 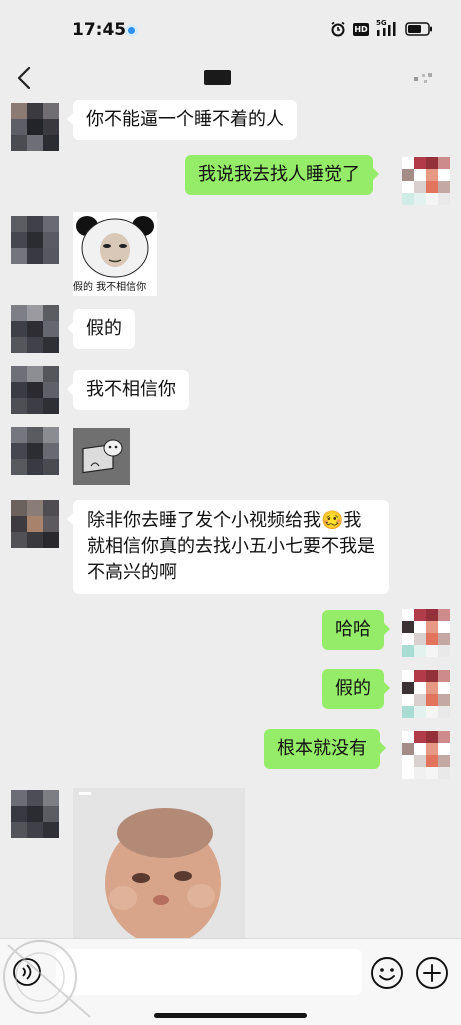 I want to click on message-input, so click(x=209, y=972).